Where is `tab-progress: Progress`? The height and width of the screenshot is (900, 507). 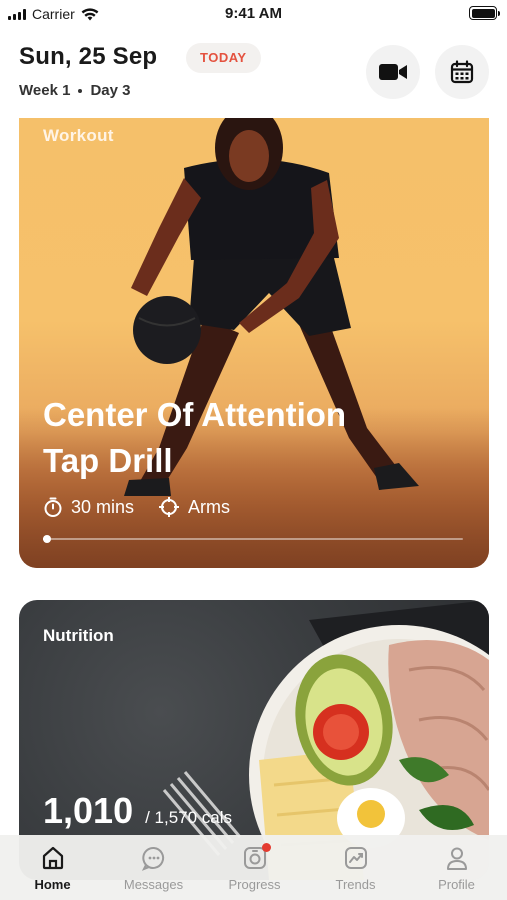 tab-progress: Progress is located at coordinates (254, 867).